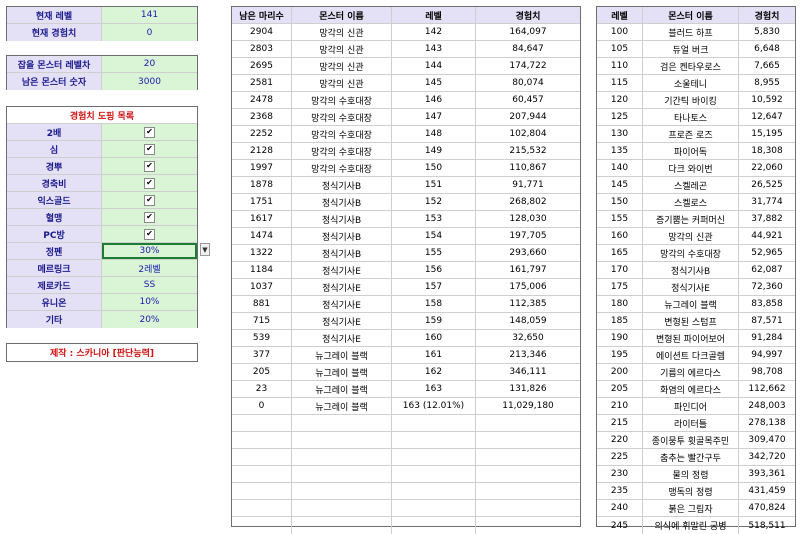  Describe the element at coordinates (691, 355) in the screenshot. I see `table-cell: 에이션트 다크골렘` at that location.